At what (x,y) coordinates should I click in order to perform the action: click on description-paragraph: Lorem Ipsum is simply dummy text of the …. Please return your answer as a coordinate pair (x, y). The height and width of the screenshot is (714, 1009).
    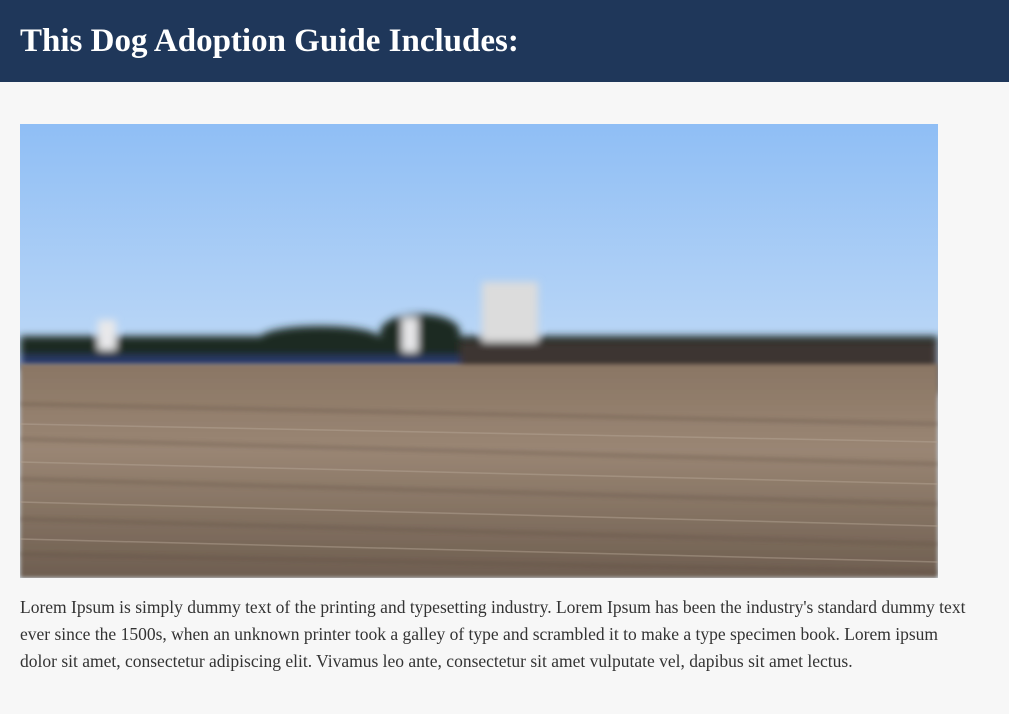
    Looking at the image, I should click on (493, 634).